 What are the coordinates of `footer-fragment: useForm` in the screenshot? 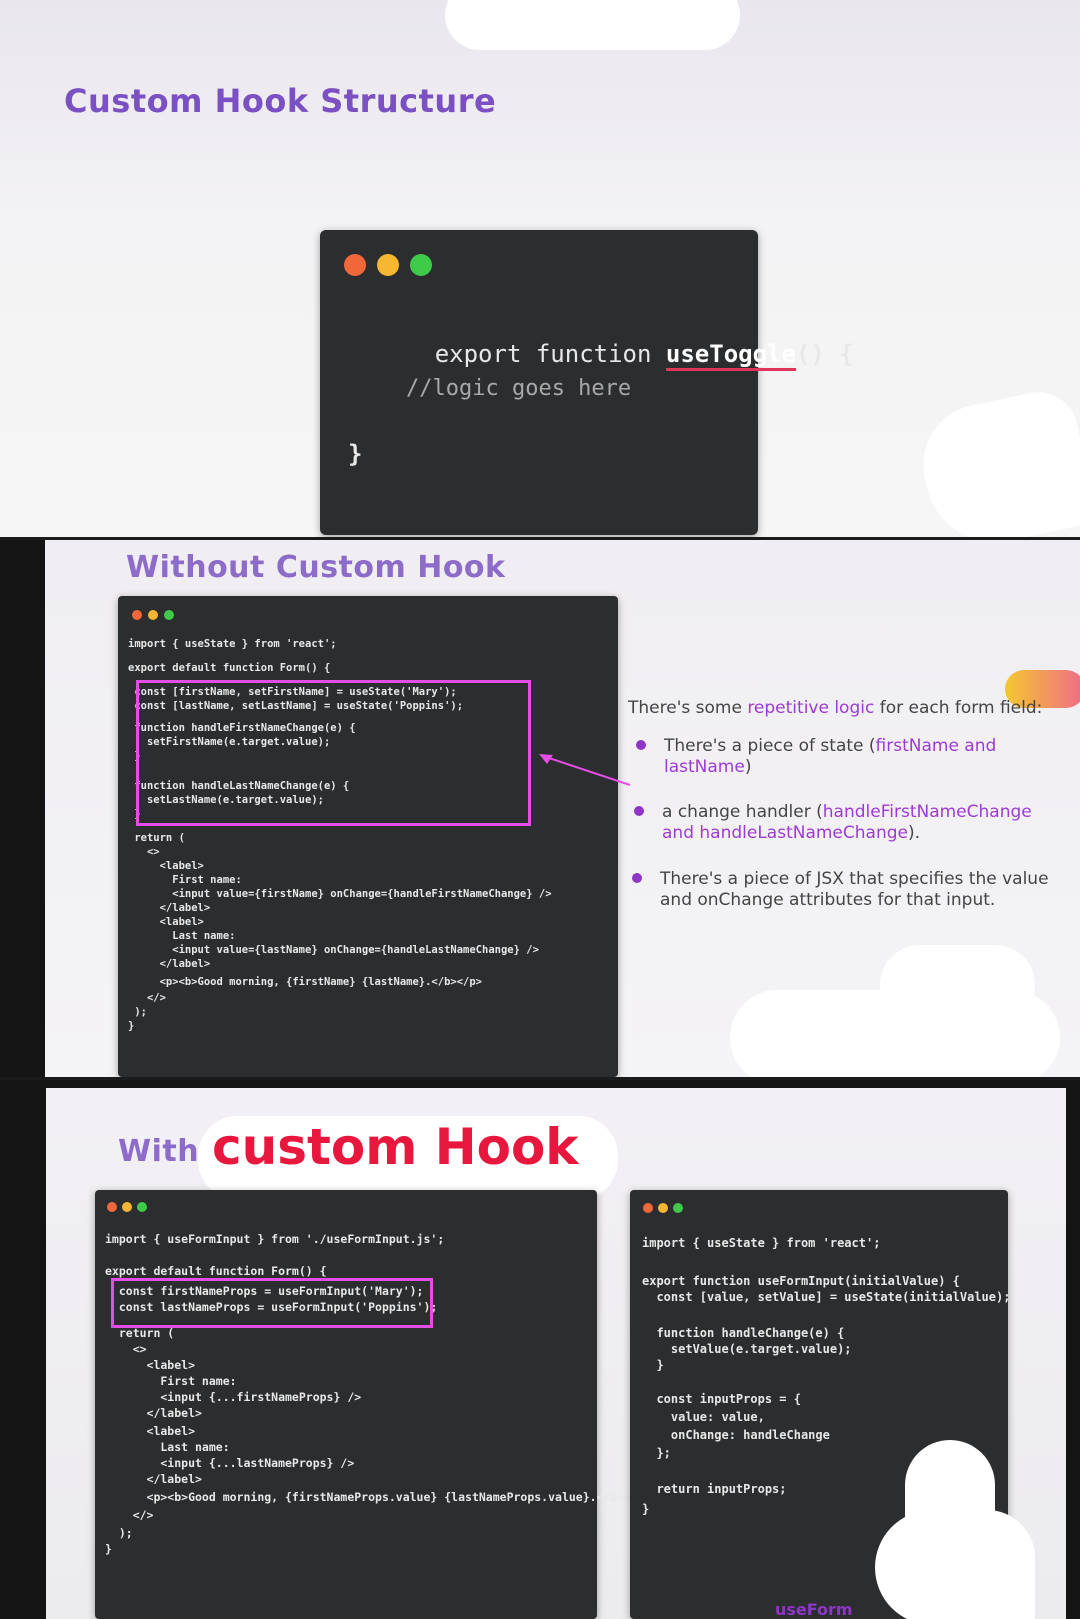 It's located at (814, 1609).